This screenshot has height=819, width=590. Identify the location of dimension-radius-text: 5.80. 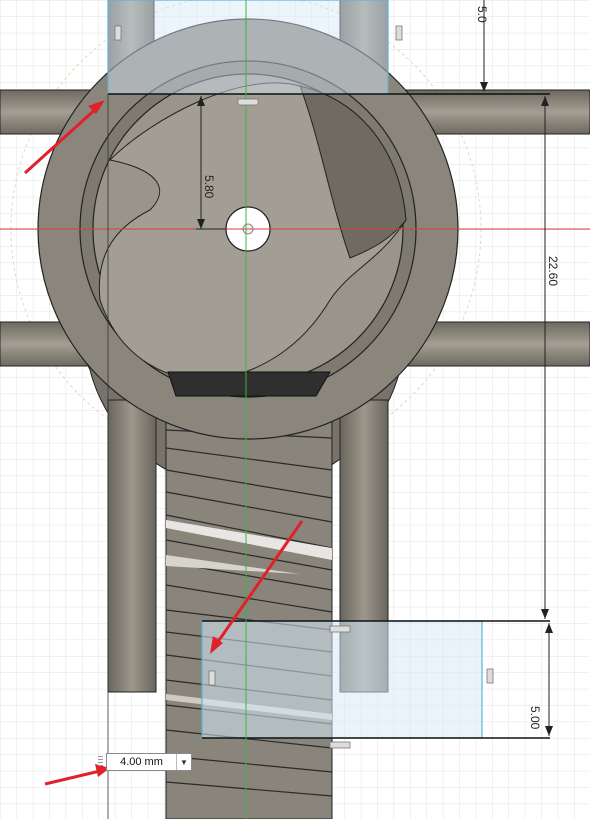
(209, 187).